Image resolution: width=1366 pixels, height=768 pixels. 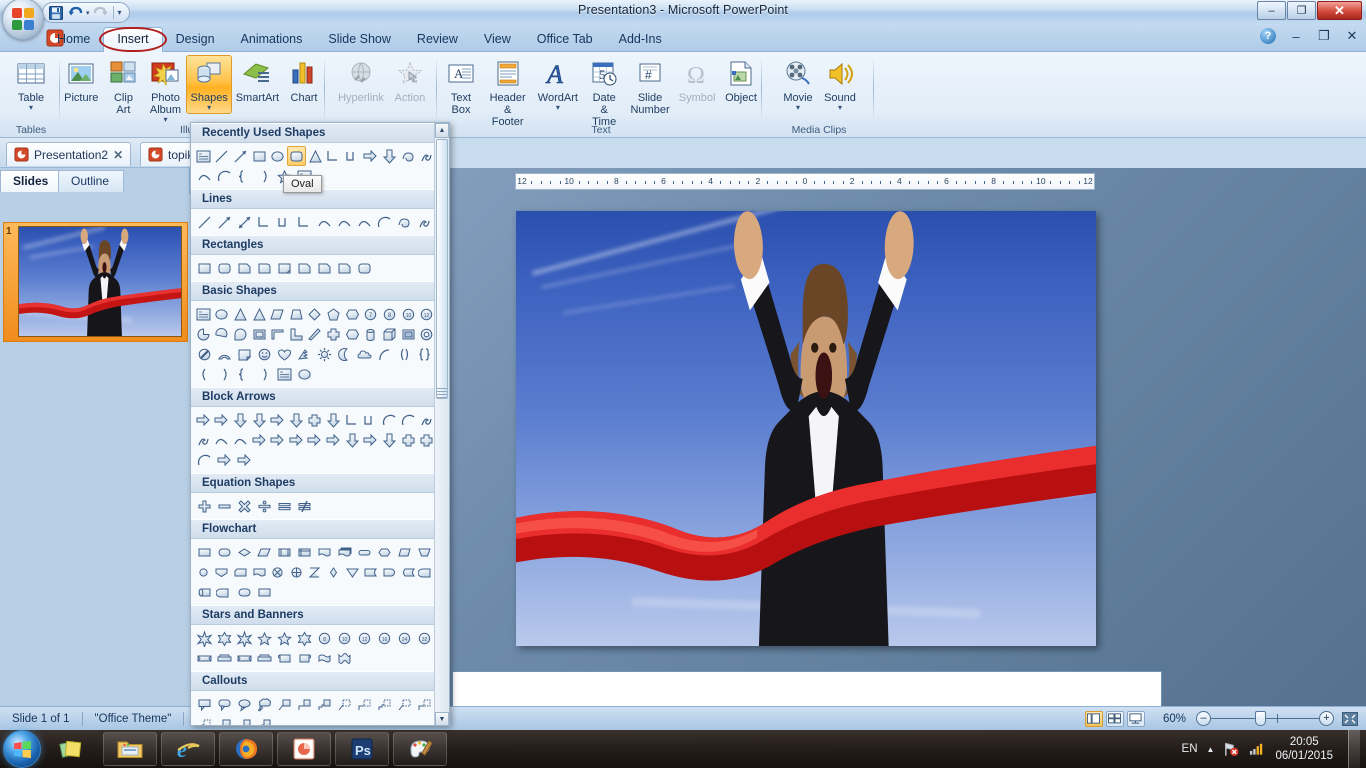 What do you see at coordinates (209, 84) in the screenshot?
I see `shapes-button: Shapes ▾` at bounding box center [209, 84].